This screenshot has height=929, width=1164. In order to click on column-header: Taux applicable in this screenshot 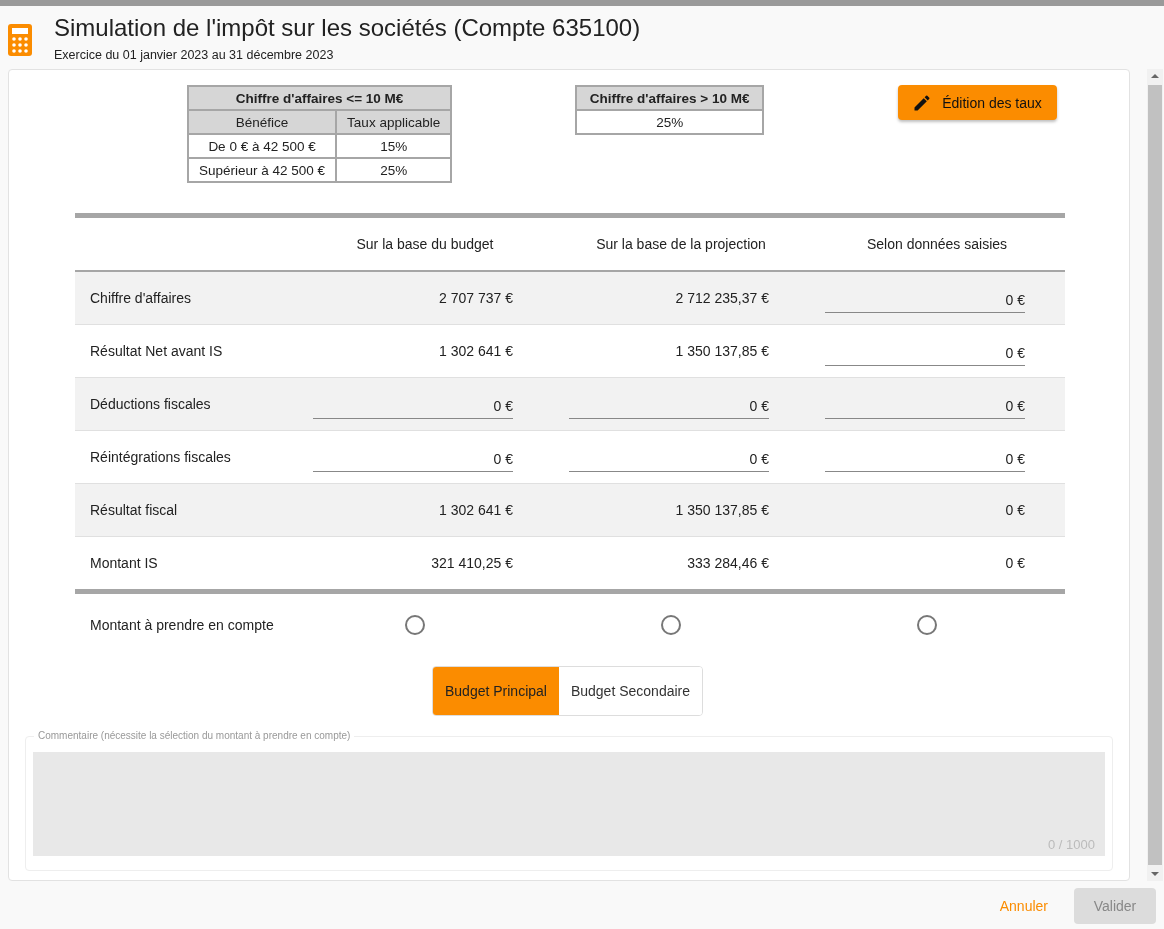, I will do `click(394, 122)`.